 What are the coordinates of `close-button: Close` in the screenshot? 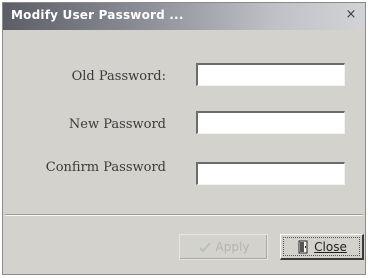 It's located at (322, 247).